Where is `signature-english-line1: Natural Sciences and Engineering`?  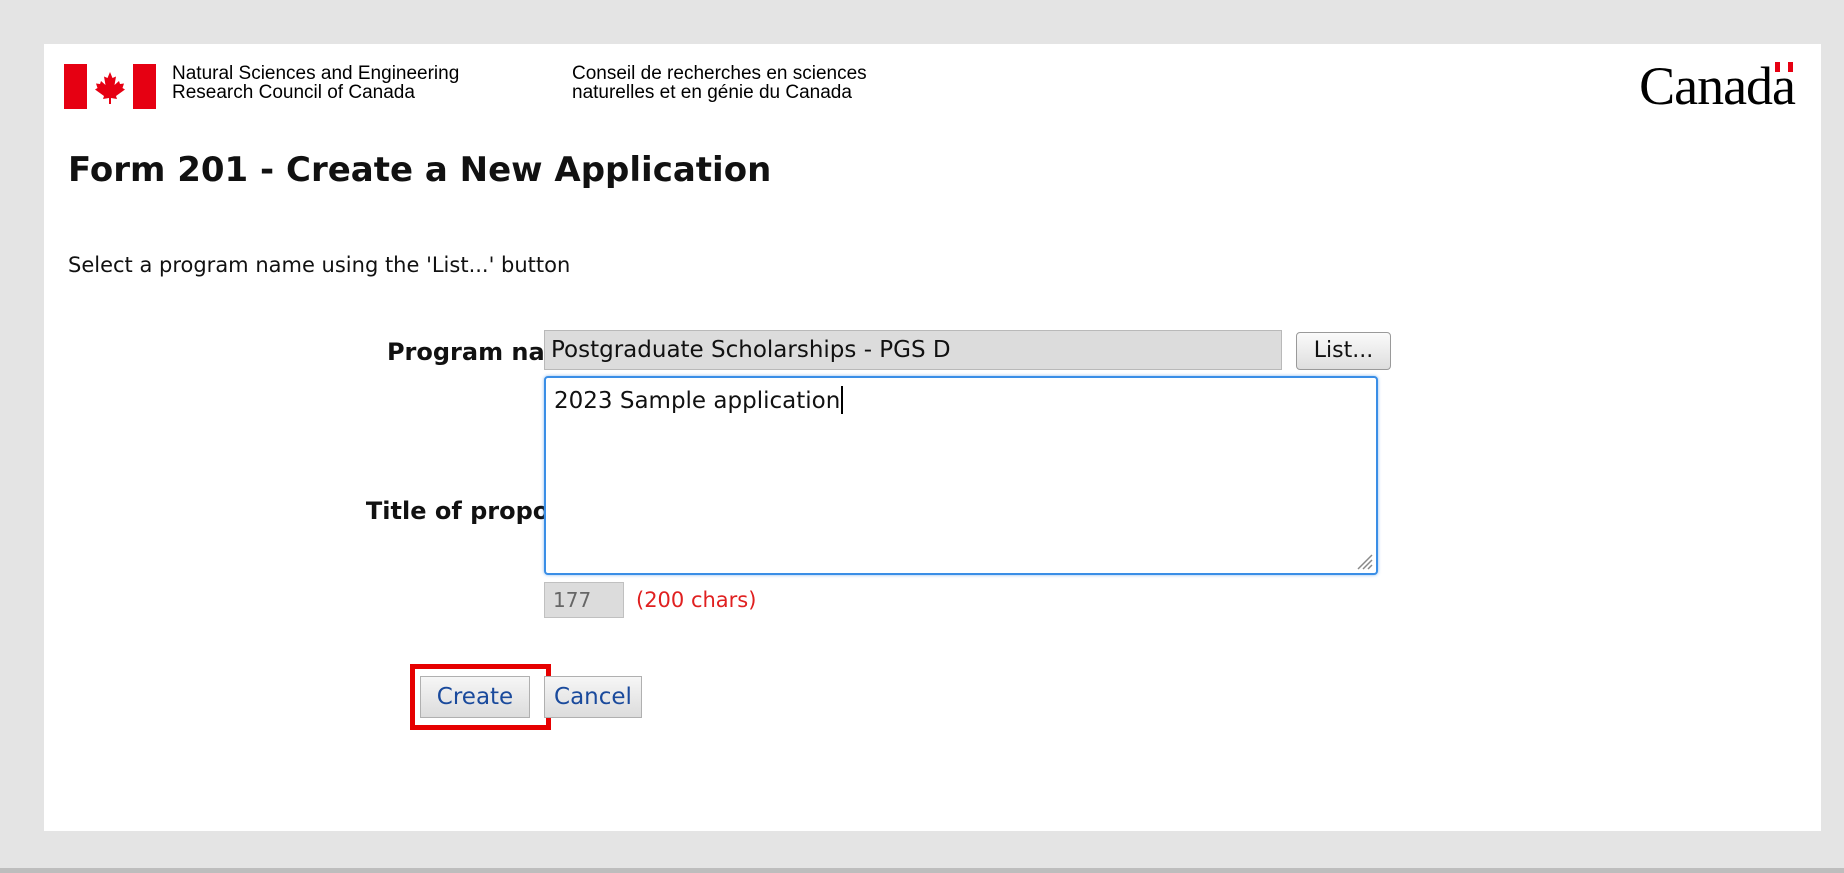
signature-english-line1: Natural Sciences and Engineering is located at coordinates (316, 73).